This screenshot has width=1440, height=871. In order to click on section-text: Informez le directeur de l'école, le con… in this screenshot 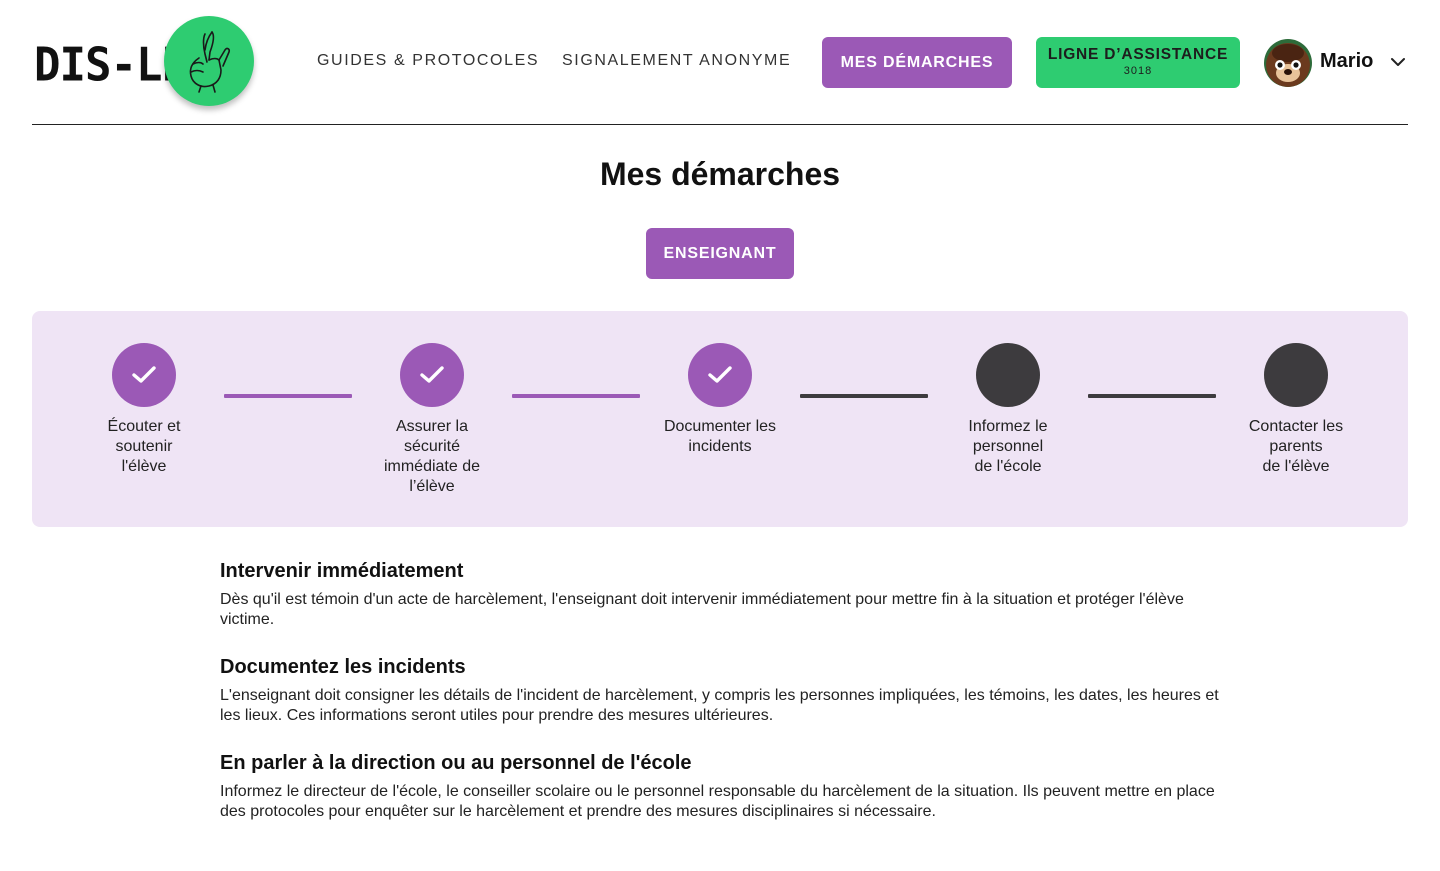, I will do `click(717, 801)`.